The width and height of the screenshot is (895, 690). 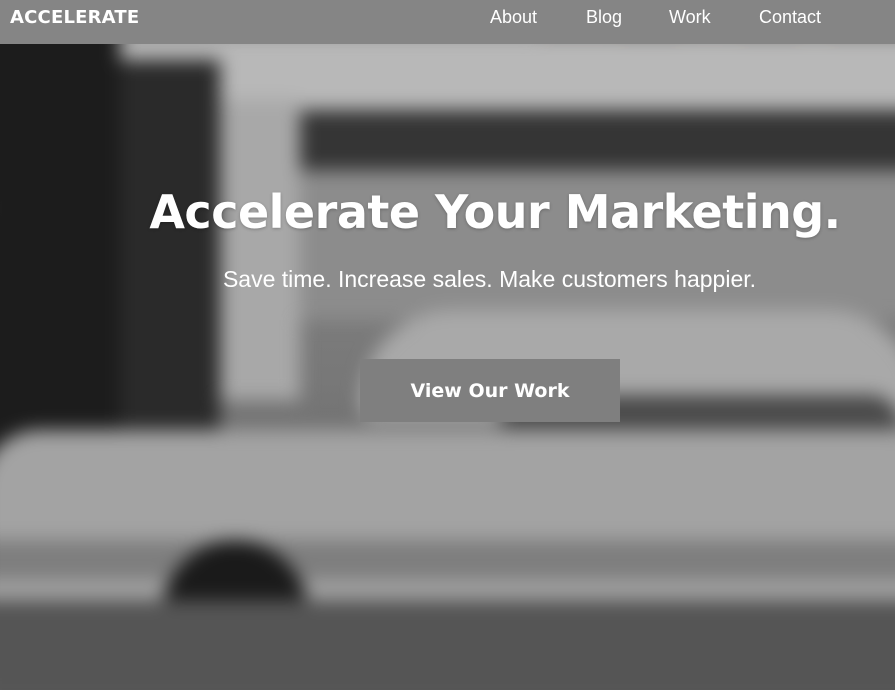 I want to click on top-navbar: ACCELERATE About Blog Work Contact, so click(x=447, y=22).